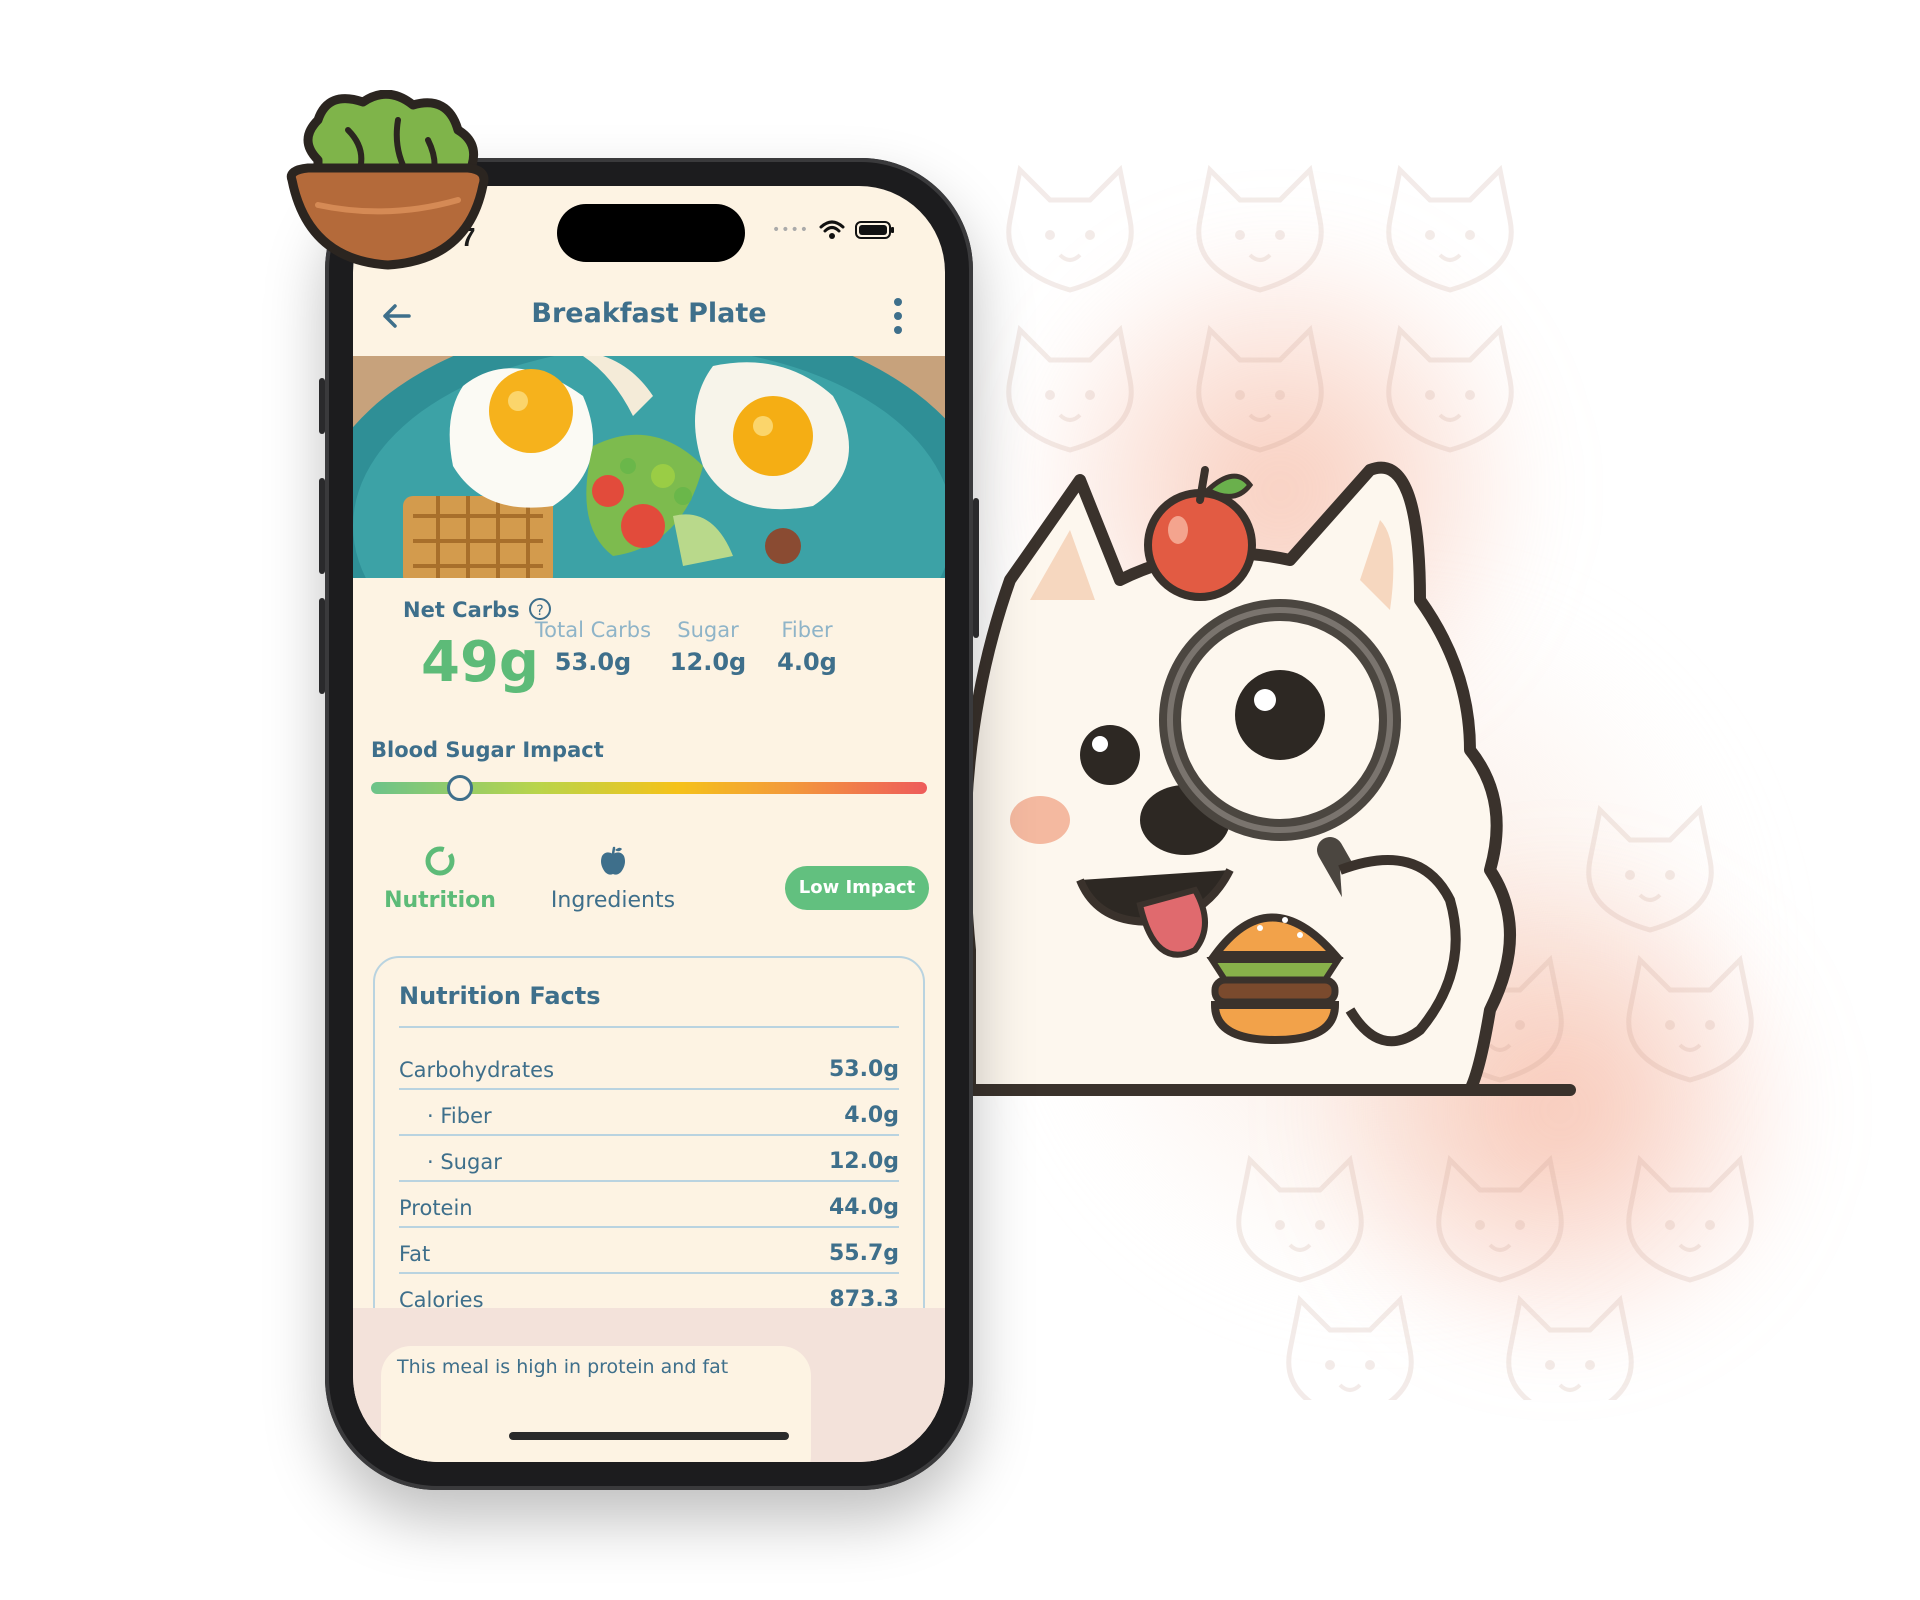 This screenshot has height=1600, width=1920. What do you see at coordinates (807, 647) in the screenshot?
I see `stat-fiber: Fiber 4.0g` at bounding box center [807, 647].